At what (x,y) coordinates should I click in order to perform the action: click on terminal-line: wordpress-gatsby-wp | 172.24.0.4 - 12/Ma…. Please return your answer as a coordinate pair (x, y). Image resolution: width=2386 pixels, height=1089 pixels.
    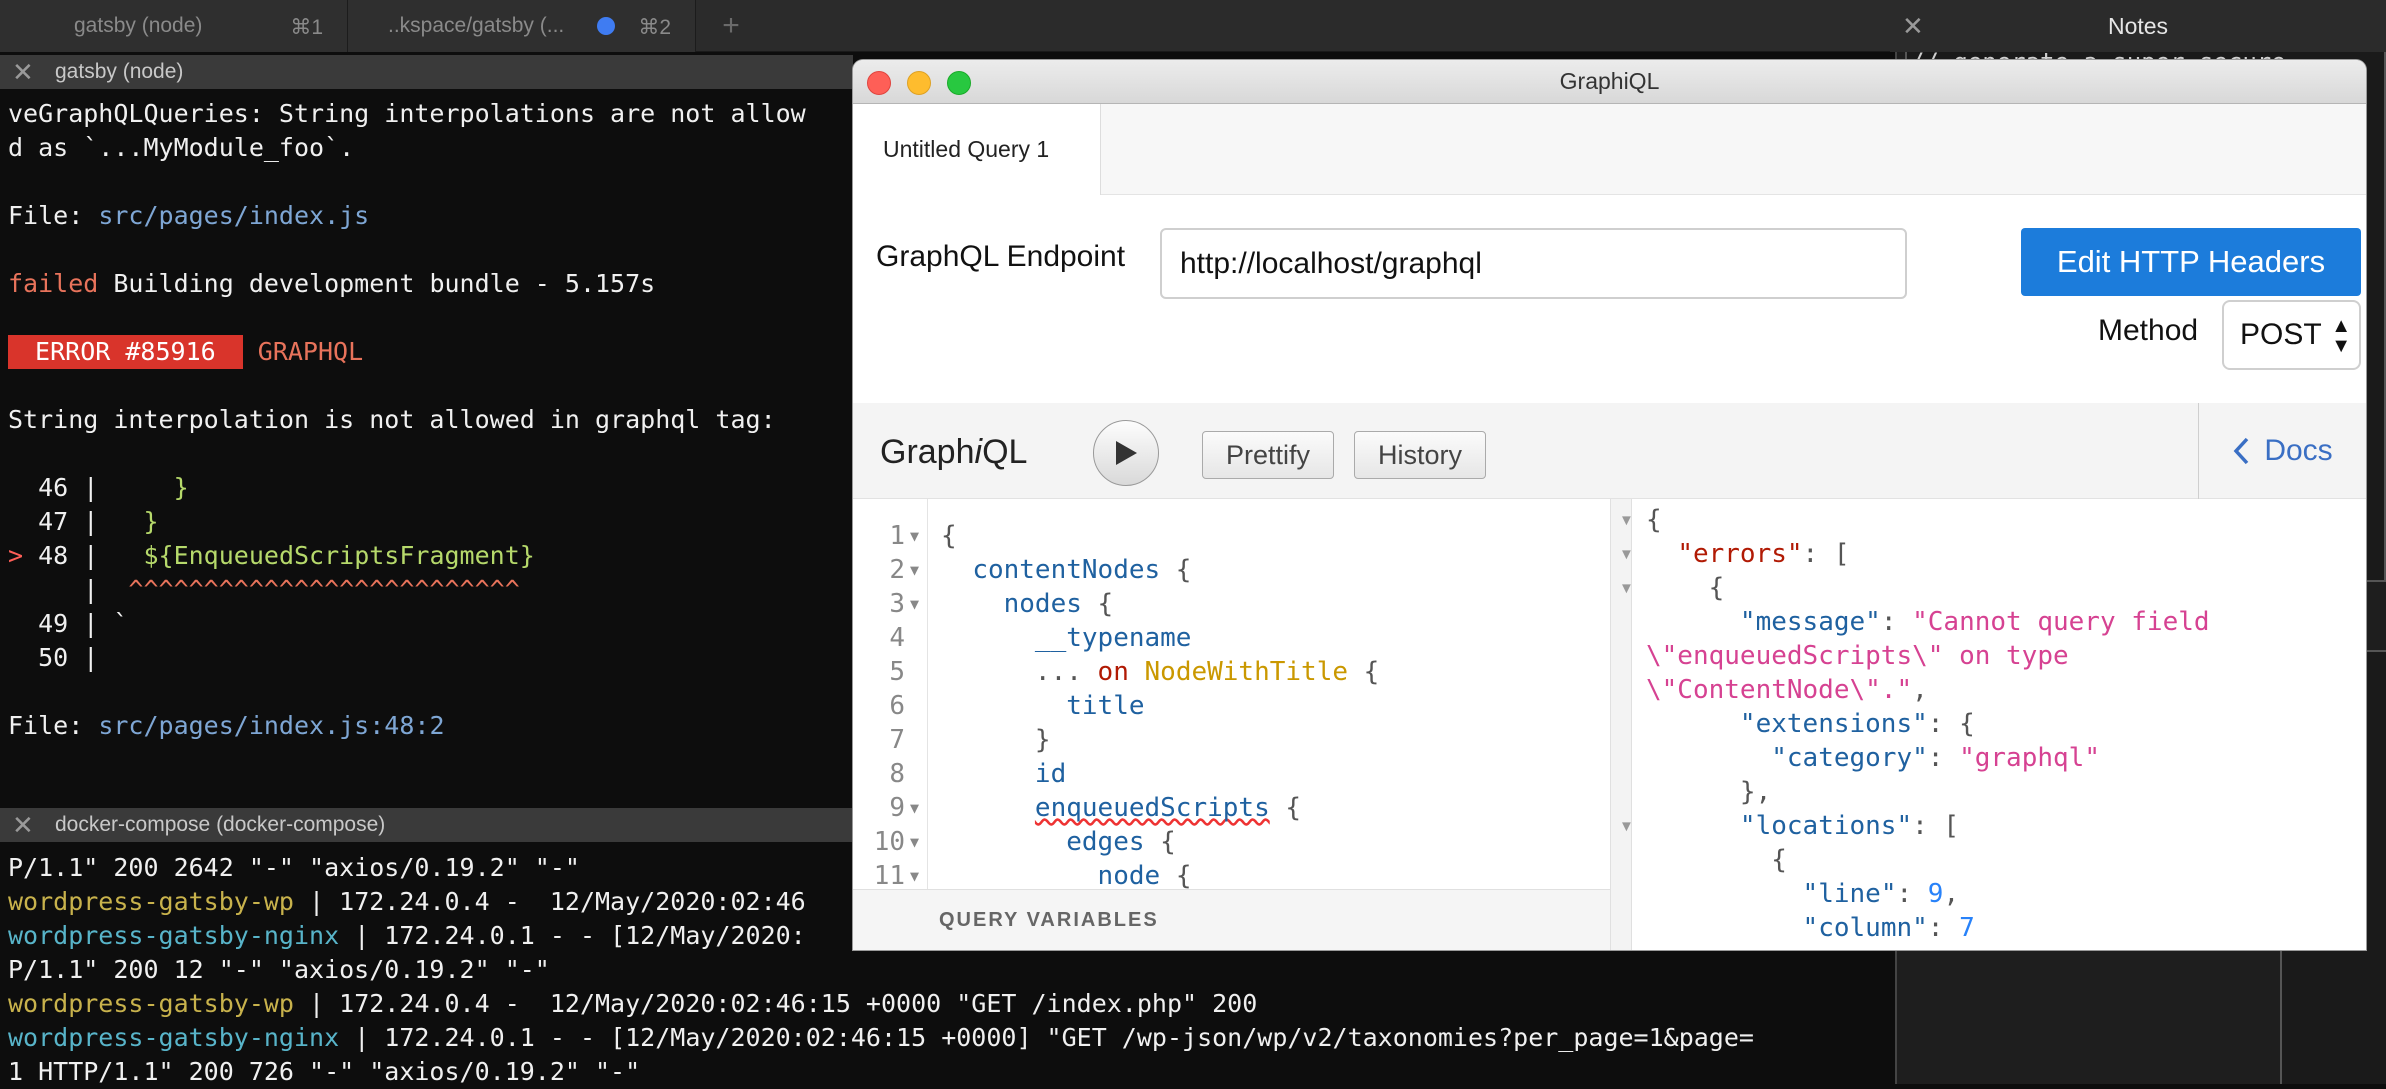
    Looking at the image, I should click on (881, 1004).